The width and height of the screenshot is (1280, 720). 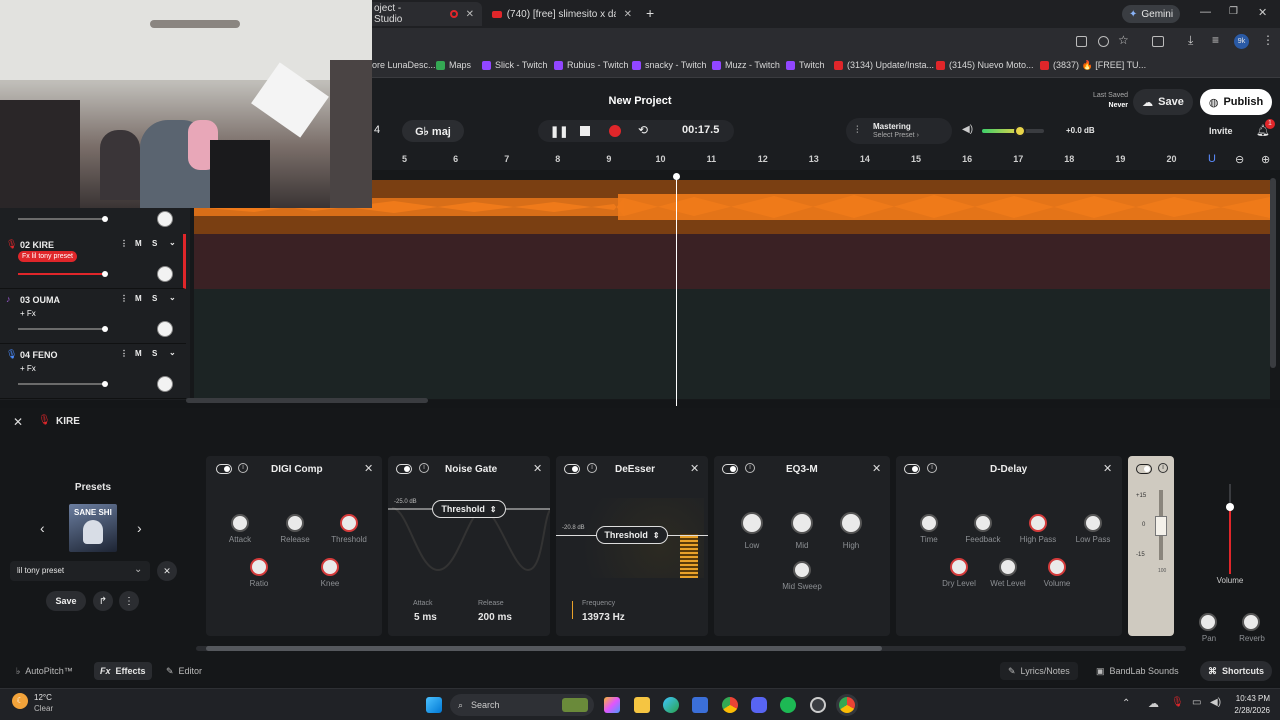 What do you see at coordinates (129, 601) in the screenshot?
I see `preset-menu-icon: ⋮` at bounding box center [129, 601].